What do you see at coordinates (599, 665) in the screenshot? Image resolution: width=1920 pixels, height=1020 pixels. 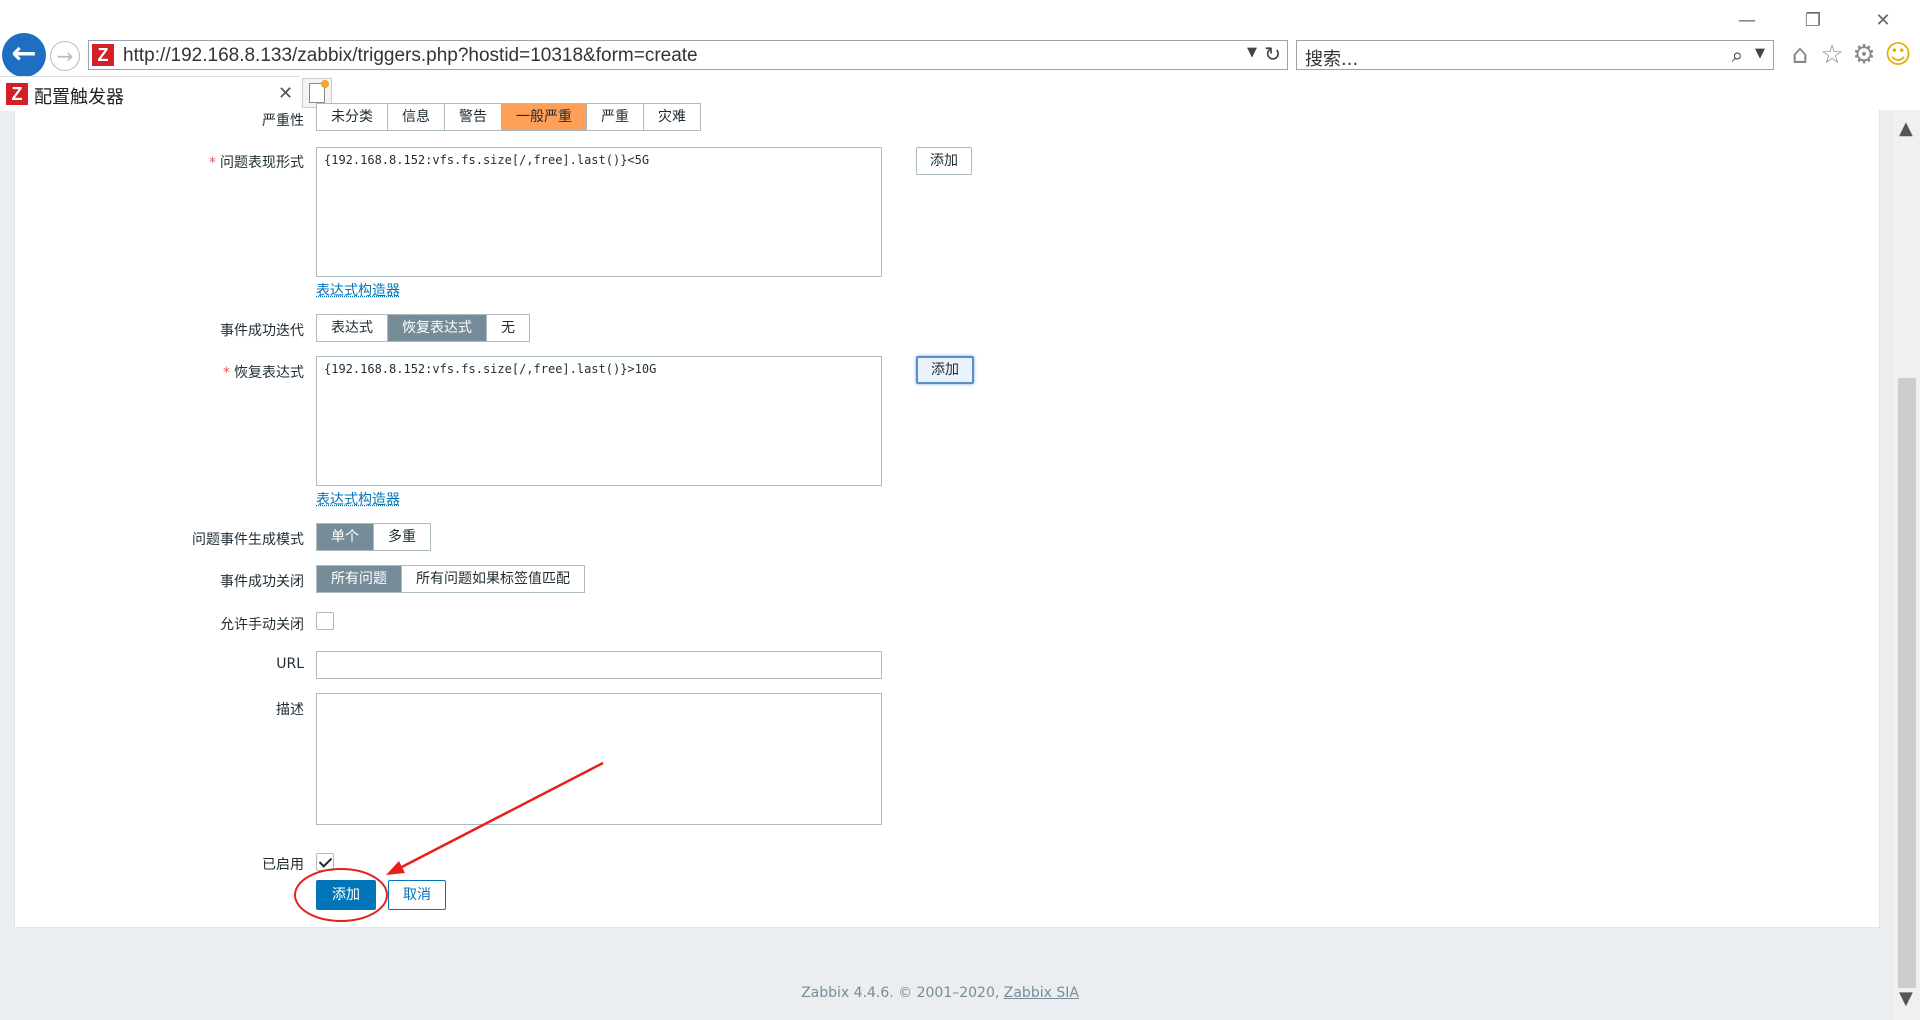 I see `url-input` at bounding box center [599, 665].